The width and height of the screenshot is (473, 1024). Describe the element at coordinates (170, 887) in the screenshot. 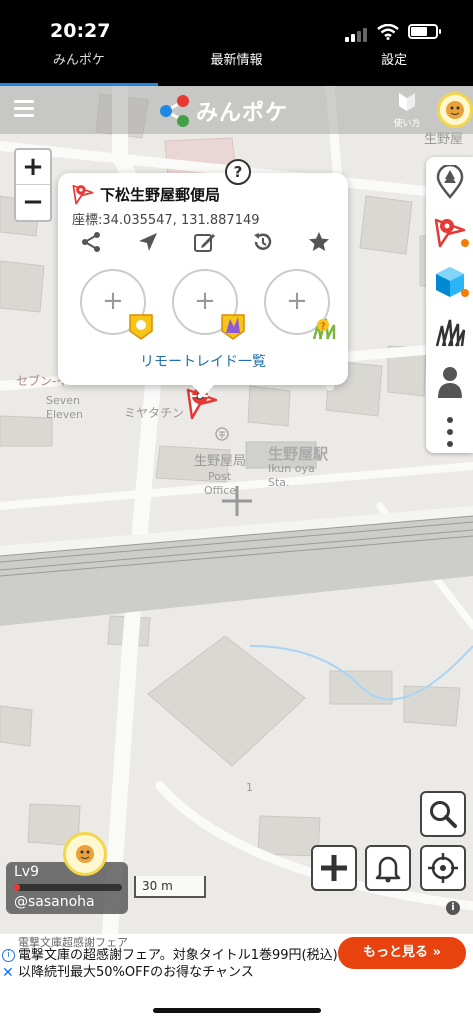

I see `map-scale: 30 m` at that location.